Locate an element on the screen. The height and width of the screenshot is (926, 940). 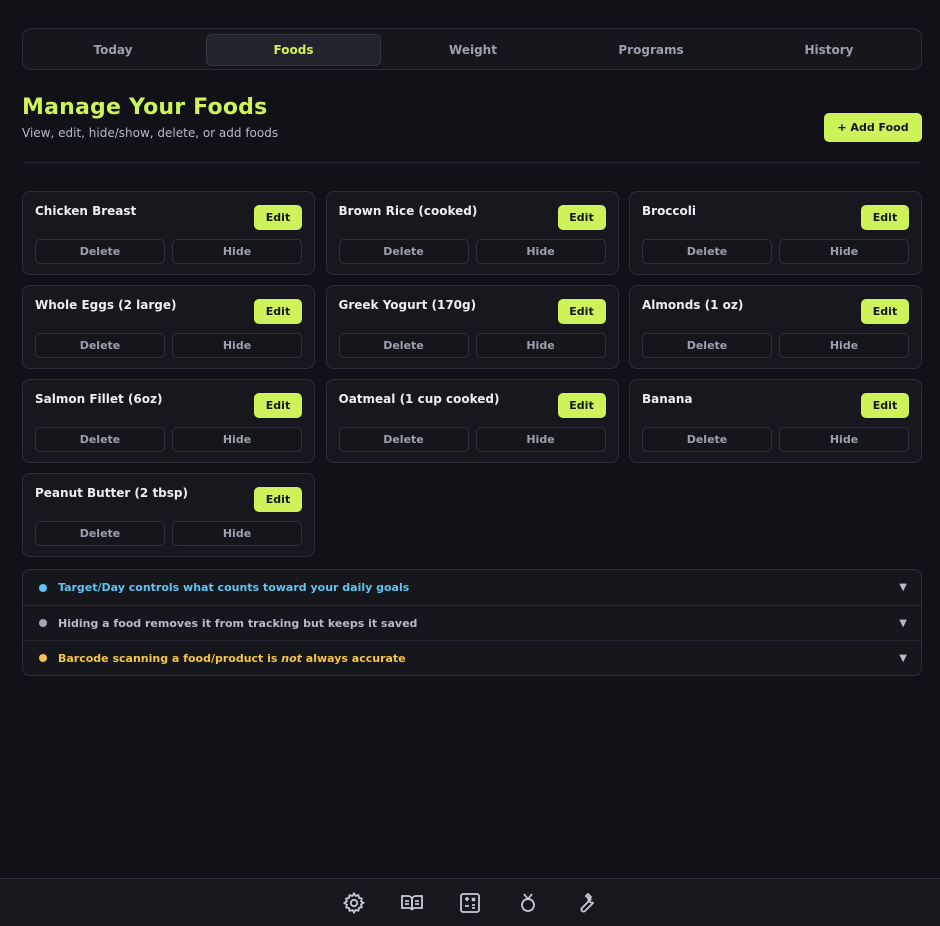
food-name: Broccoli is located at coordinates (669, 211).